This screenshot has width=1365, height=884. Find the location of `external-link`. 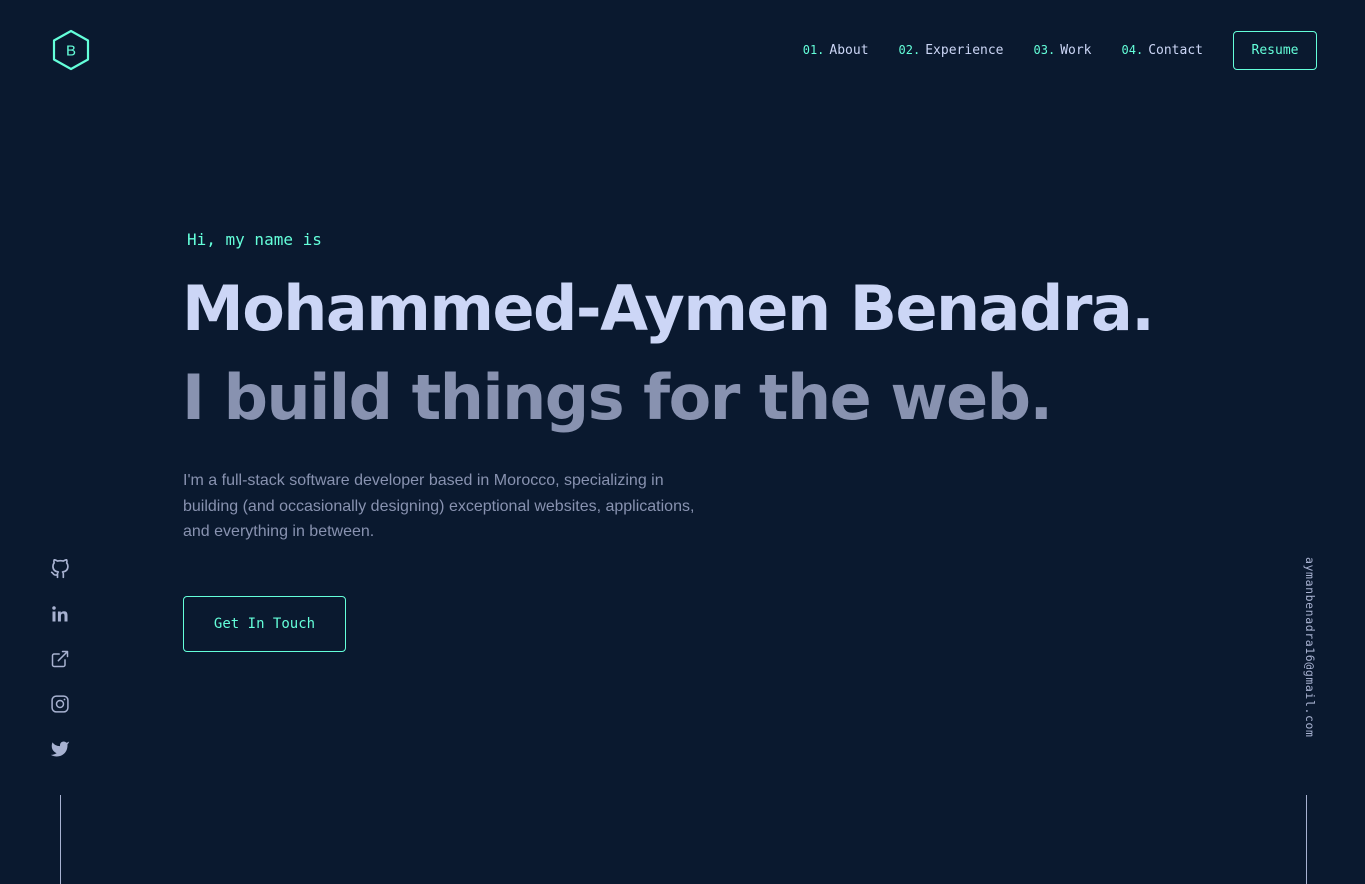

external-link is located at coordinates (60, 659).